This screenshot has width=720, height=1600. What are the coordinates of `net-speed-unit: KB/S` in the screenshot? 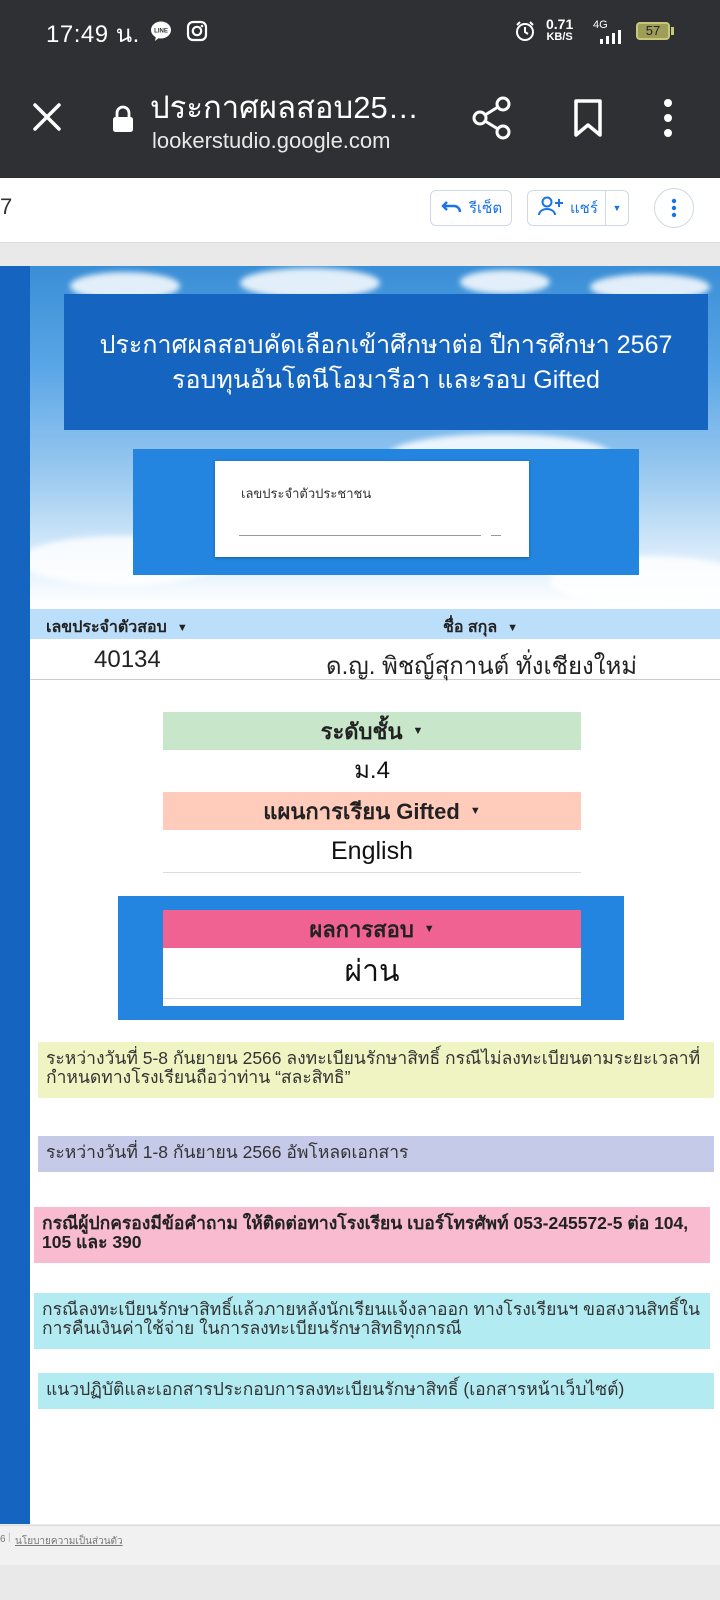 It's located at (559, 37).